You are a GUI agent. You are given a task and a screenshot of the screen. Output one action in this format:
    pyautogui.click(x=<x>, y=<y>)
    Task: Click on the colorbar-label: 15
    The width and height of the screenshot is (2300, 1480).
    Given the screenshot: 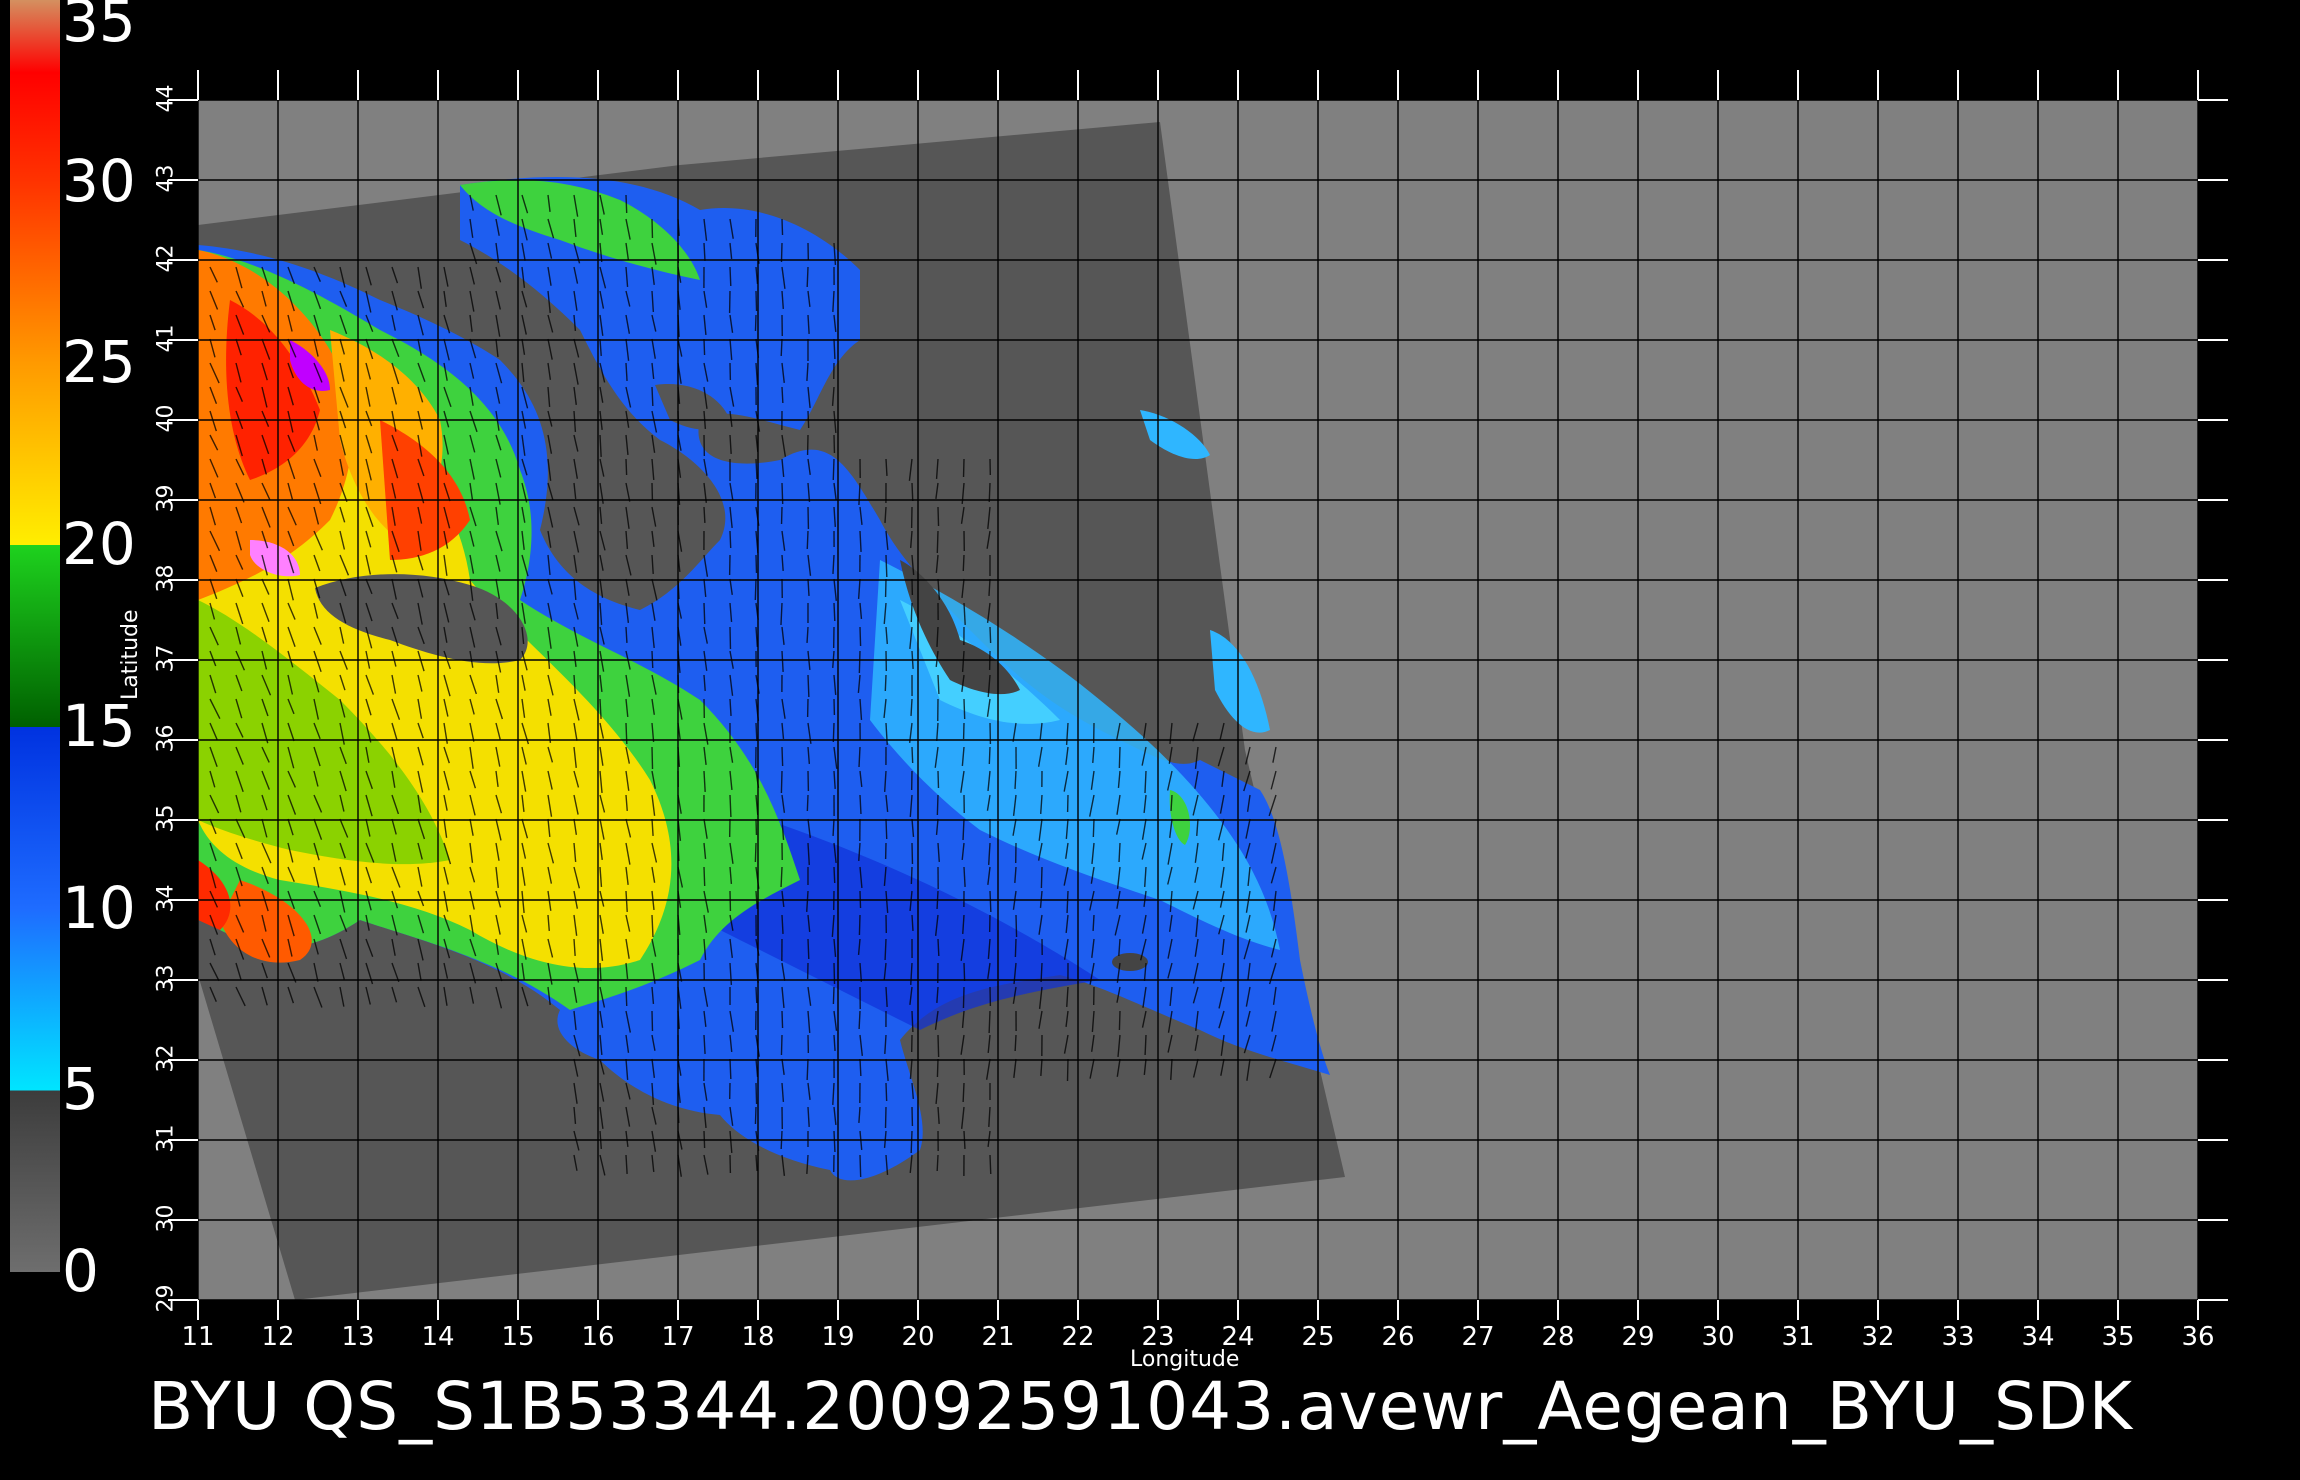 What is the action you would take?
    pyautogui.click(x=99, y=725)
    